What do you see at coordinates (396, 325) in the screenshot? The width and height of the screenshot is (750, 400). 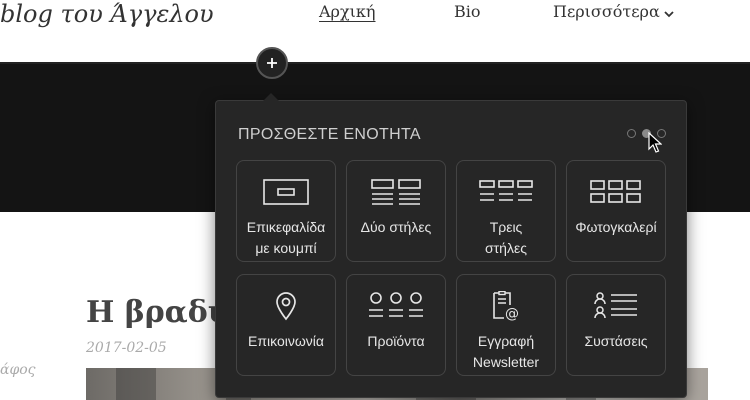 I see `tile-products: Προϊόντα` at bounding box center [396, 325].